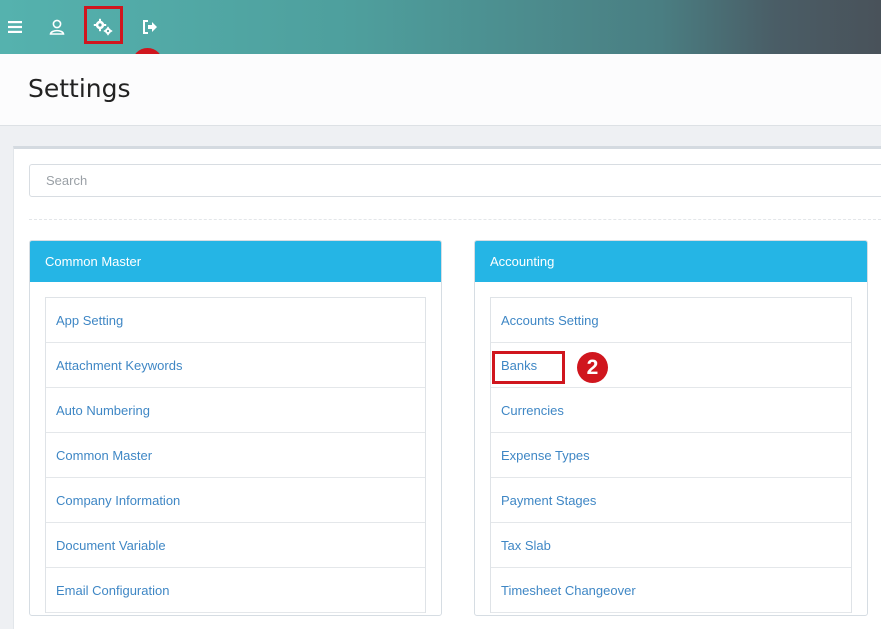  Describe the element at coordinates (455, 180) in the screenshot. I see `search-input` at that location.